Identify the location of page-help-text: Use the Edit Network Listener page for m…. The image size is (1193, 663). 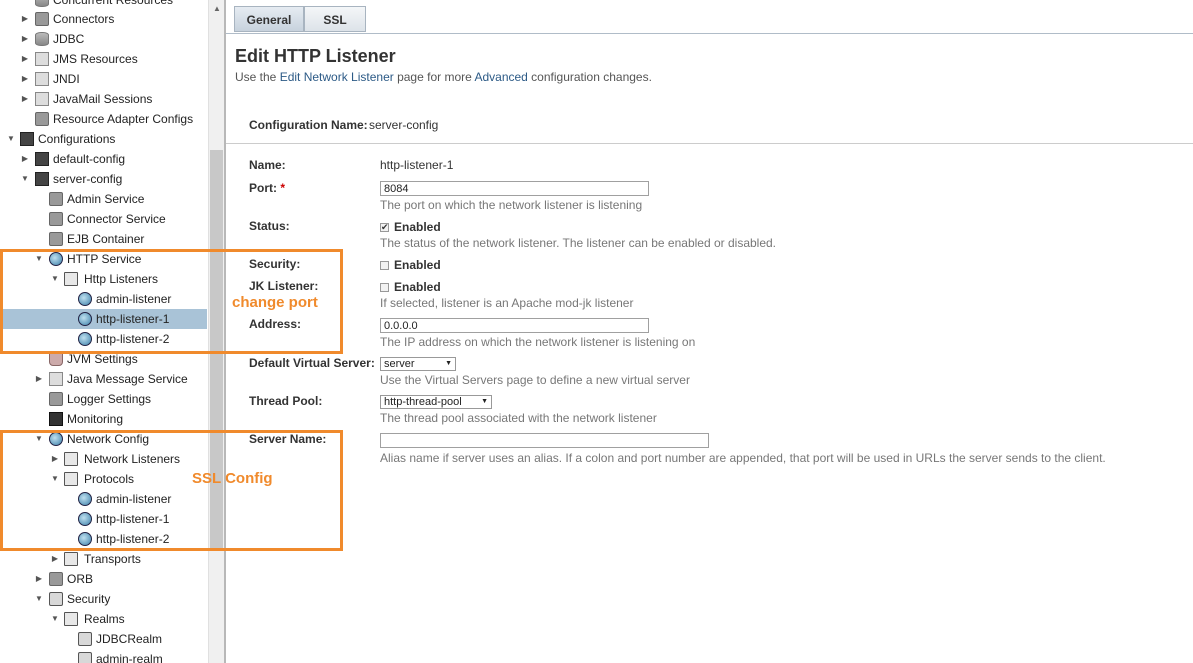
(443, 77).